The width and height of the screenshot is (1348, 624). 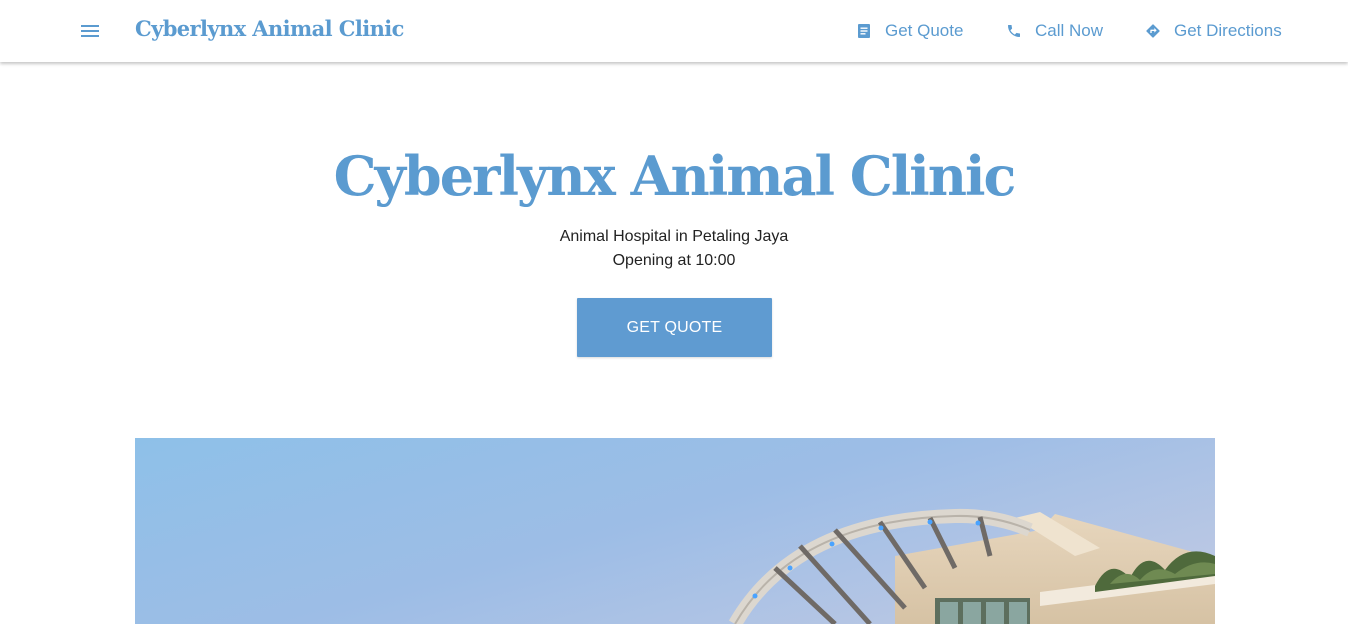 What do you see at coordinates (864, 31) in the screenshot?
I see `document-icon` at bounding box center [864, 31].